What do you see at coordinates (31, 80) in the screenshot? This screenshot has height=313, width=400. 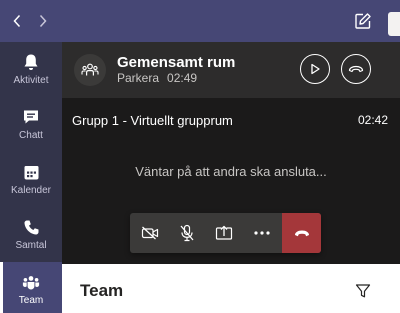 I see `rail-item-label: Aktivitet` at bounding box center [31, 80].